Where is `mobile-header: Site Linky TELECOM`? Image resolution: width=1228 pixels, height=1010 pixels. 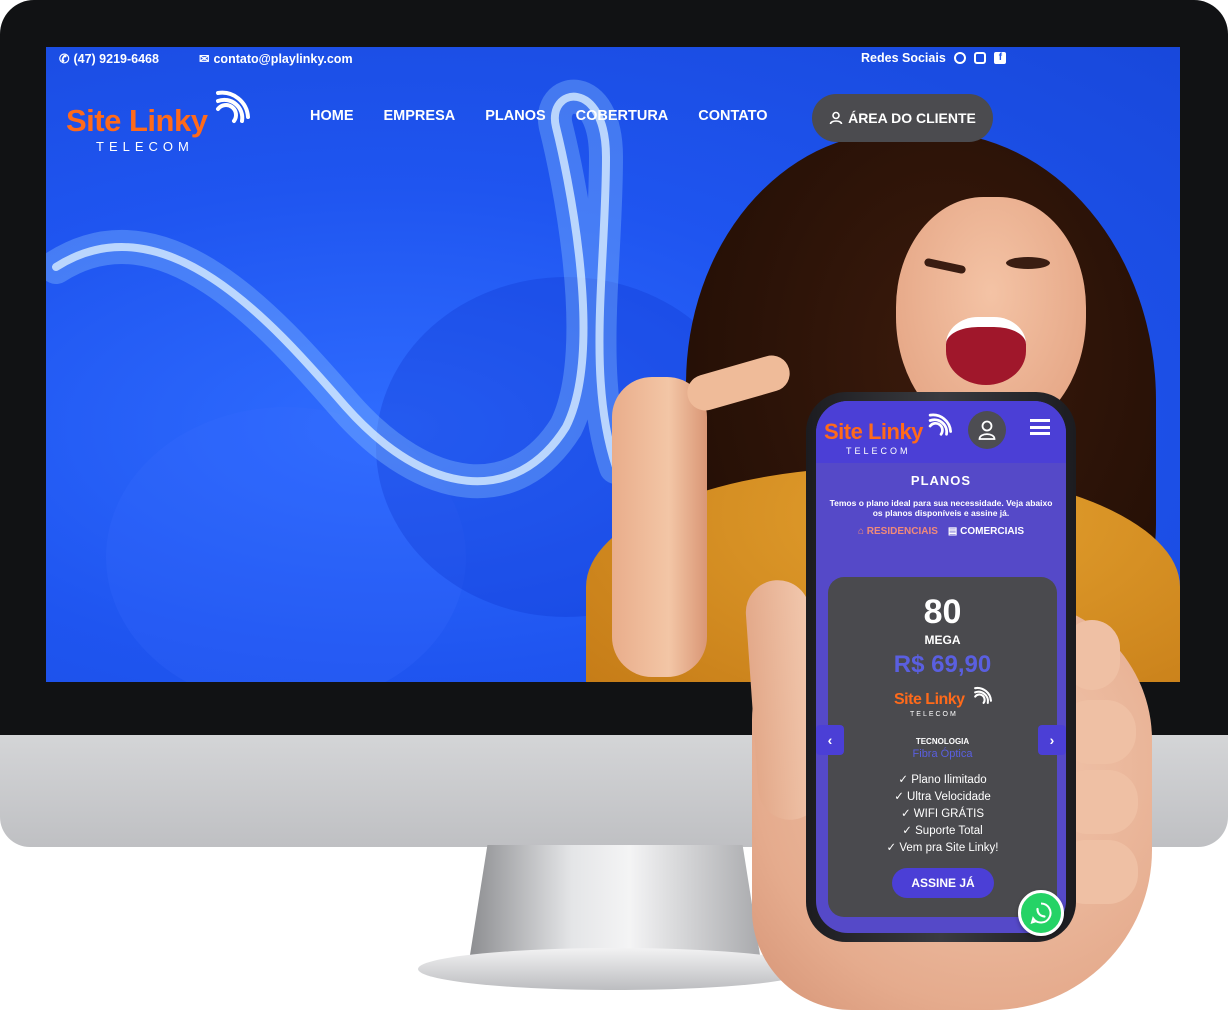 mobile-header: Site Linky TELECOM is located at coordinates (941, 432).